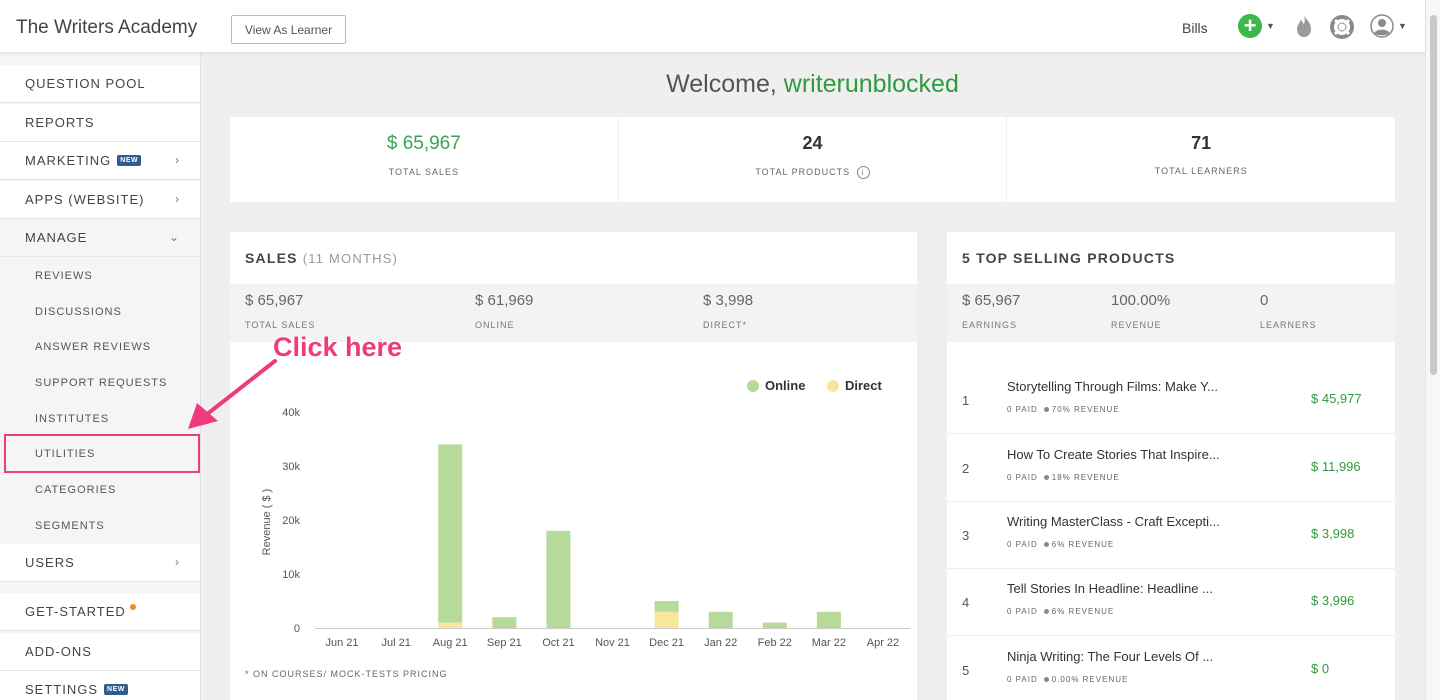 This screenshot has width=1440, height=700. I want to click on sidebar-subitem-institutes: INSTITUTES, so click(100, 419).